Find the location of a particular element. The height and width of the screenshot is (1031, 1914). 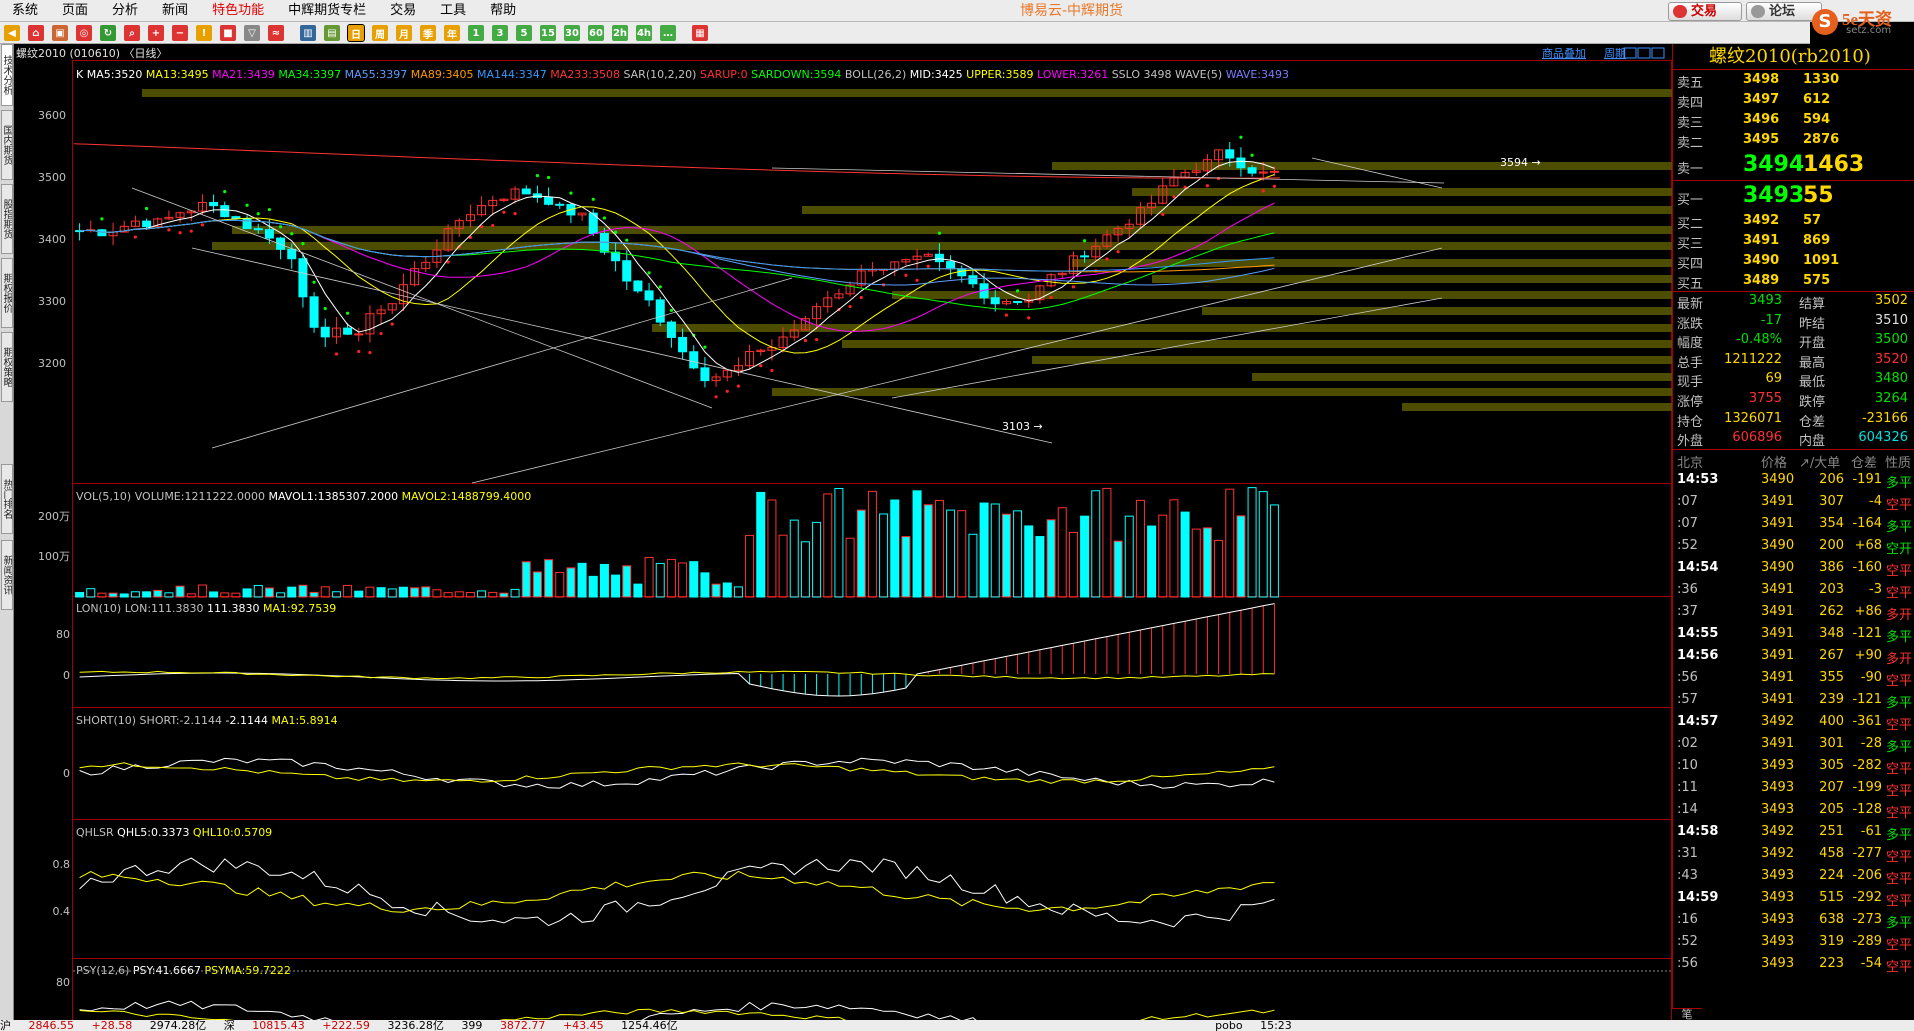

menu-trade: 交易 is located at coordinates (403, 11).